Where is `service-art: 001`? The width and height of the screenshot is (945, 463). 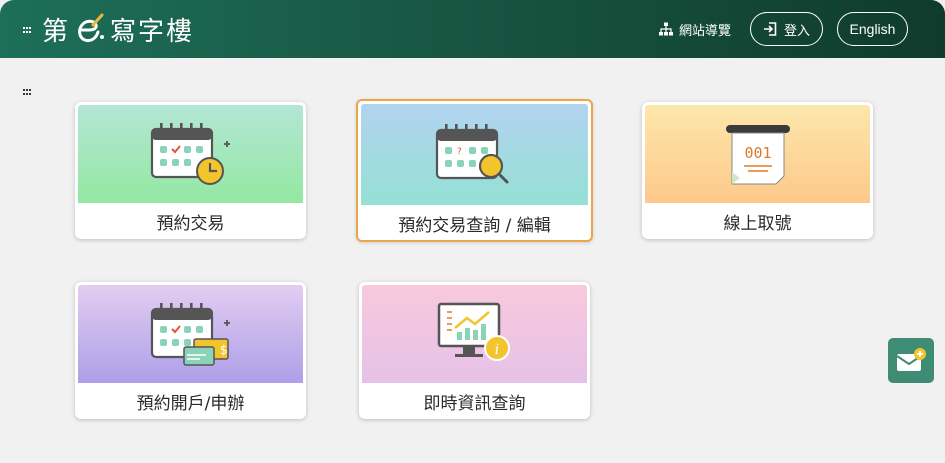 service-art: 001 is located at coordinates (757, 154).